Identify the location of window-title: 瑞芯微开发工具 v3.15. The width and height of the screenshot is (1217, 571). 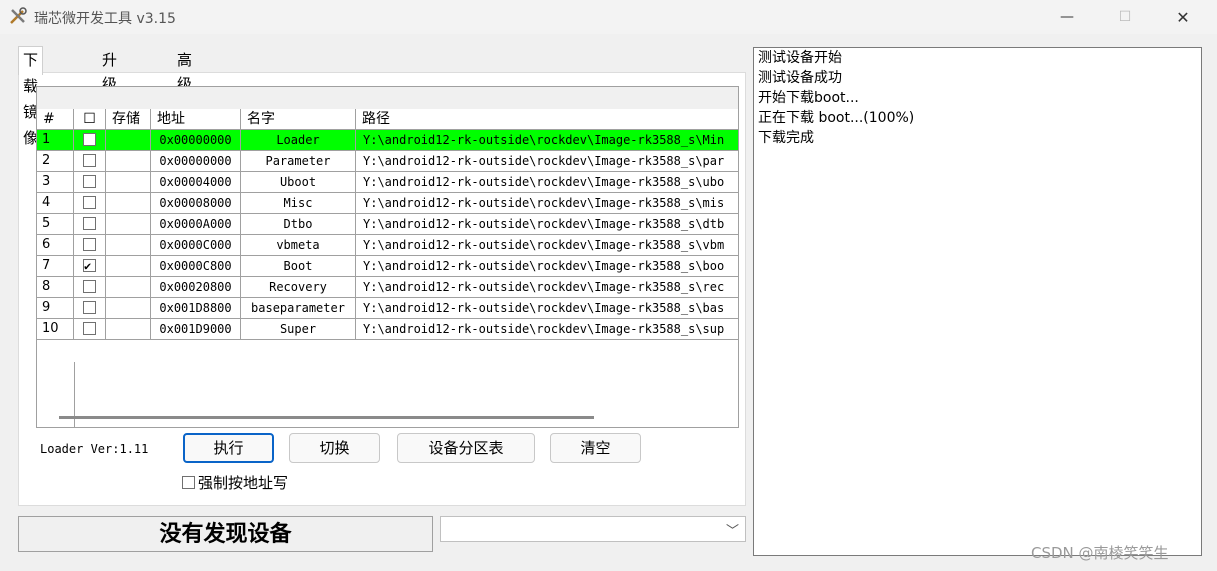
(105, 19).